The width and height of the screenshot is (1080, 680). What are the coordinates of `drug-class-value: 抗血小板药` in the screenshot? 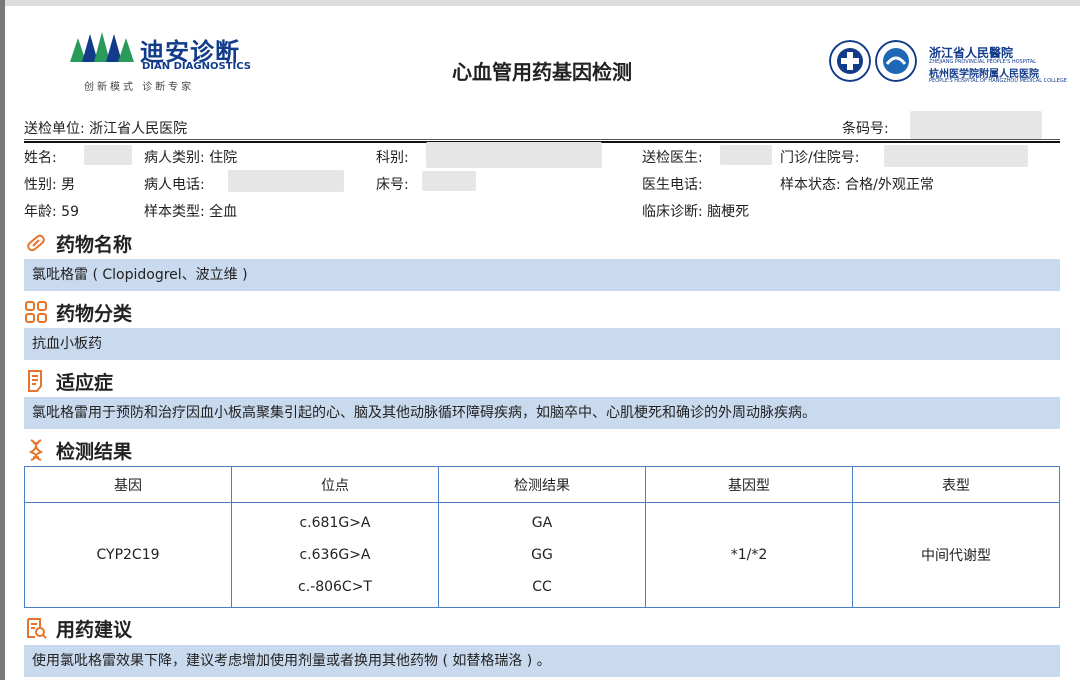 It's located at (542, 344).